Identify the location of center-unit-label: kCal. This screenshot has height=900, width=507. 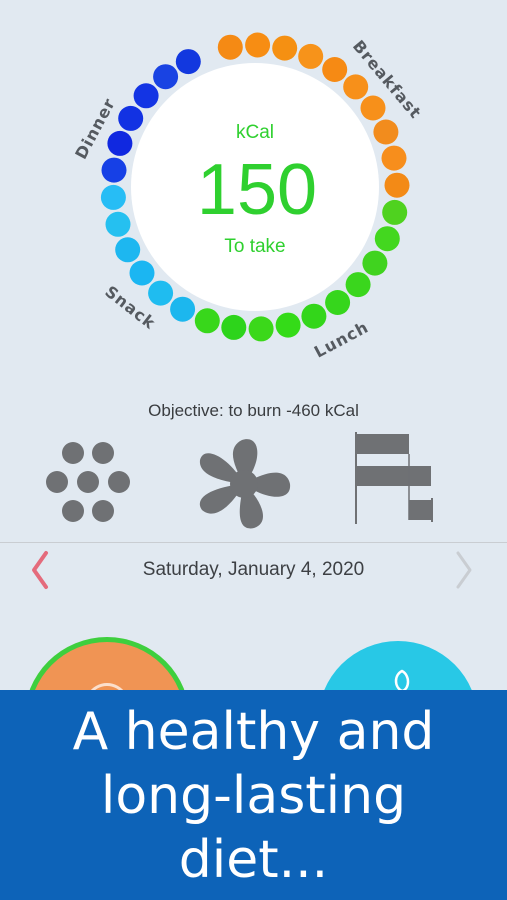
(254, 132).